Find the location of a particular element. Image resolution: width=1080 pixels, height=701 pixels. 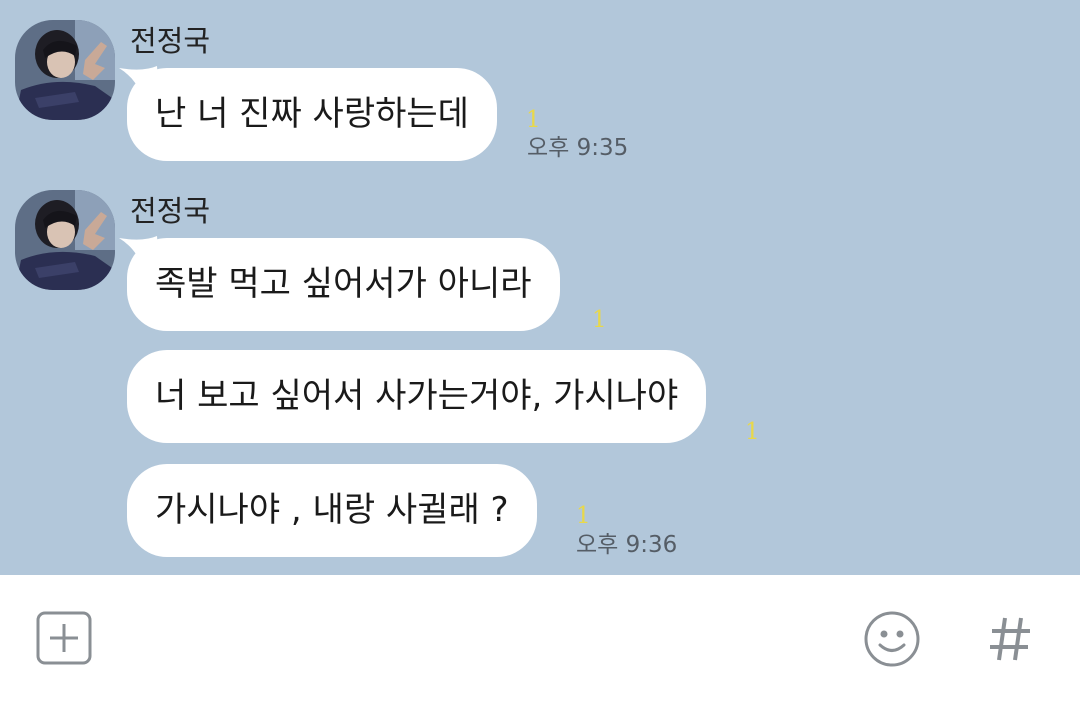

message-bubble: 족발 먹고 싶어서가 아니라 is located at coordinates (343, 284).